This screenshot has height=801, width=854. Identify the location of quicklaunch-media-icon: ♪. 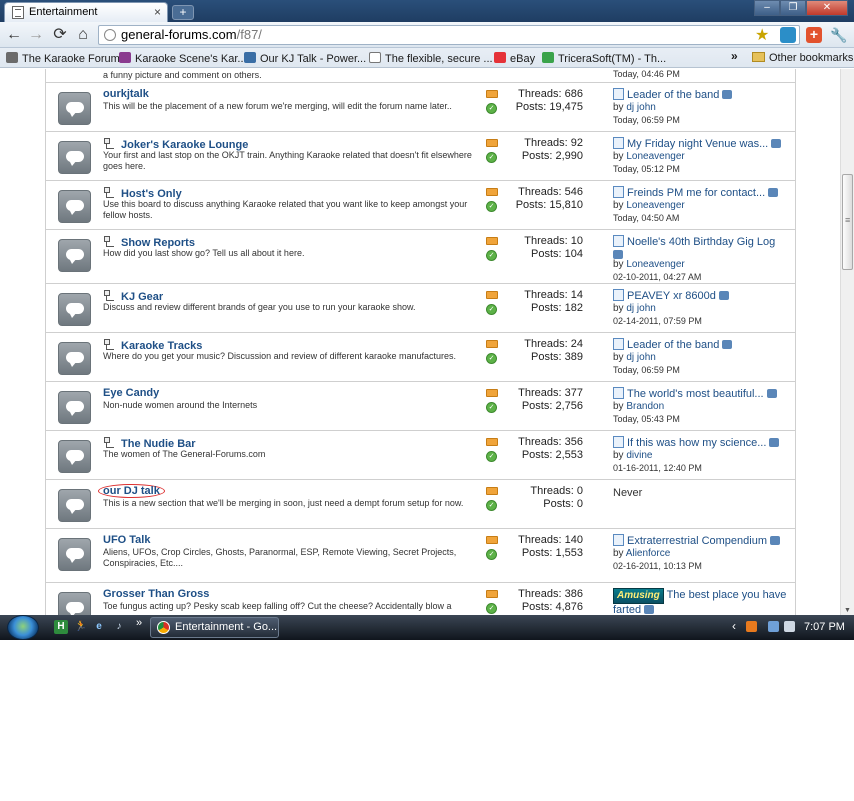
(119, 627).